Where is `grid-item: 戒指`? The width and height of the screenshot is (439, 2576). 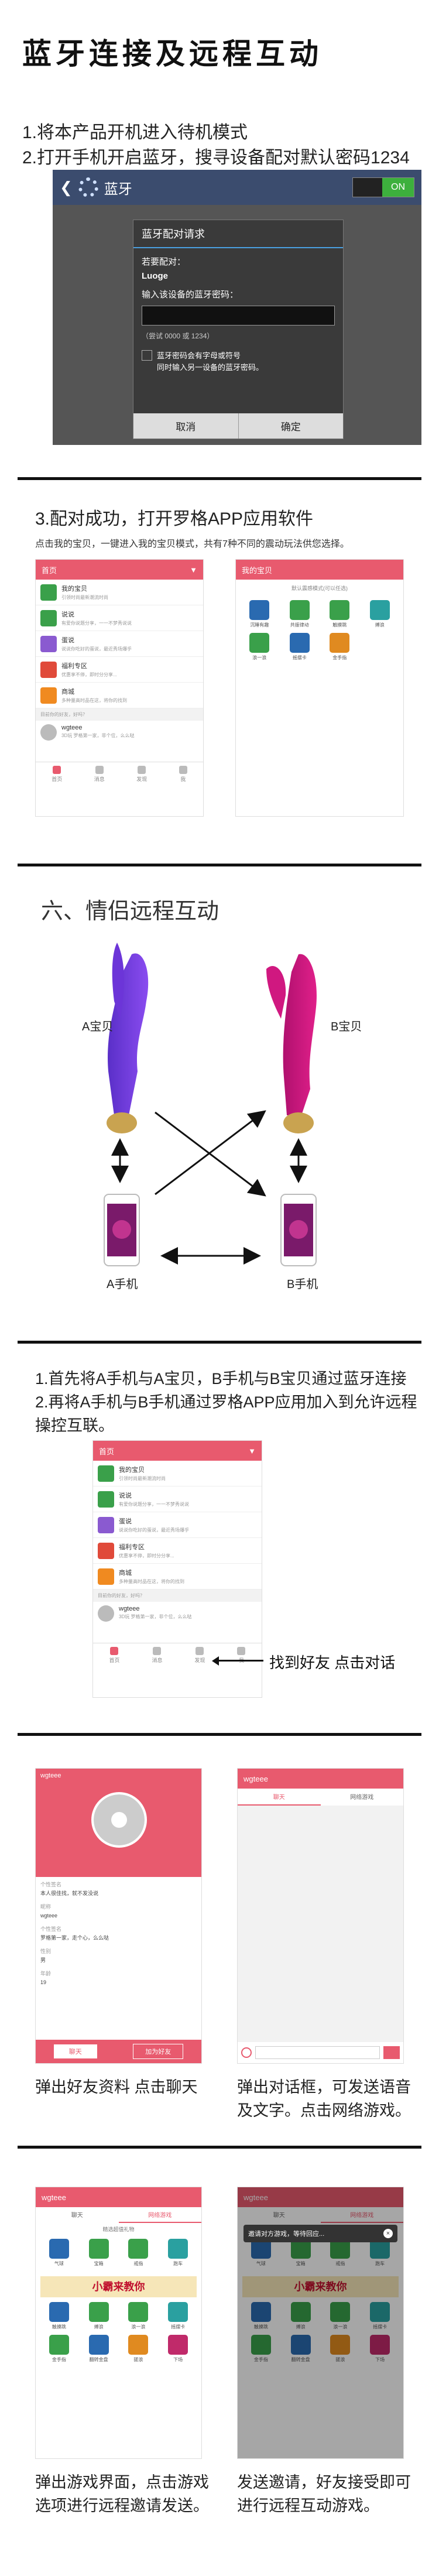
grid-item: 戒指 is located at coordinates (139, 2253).